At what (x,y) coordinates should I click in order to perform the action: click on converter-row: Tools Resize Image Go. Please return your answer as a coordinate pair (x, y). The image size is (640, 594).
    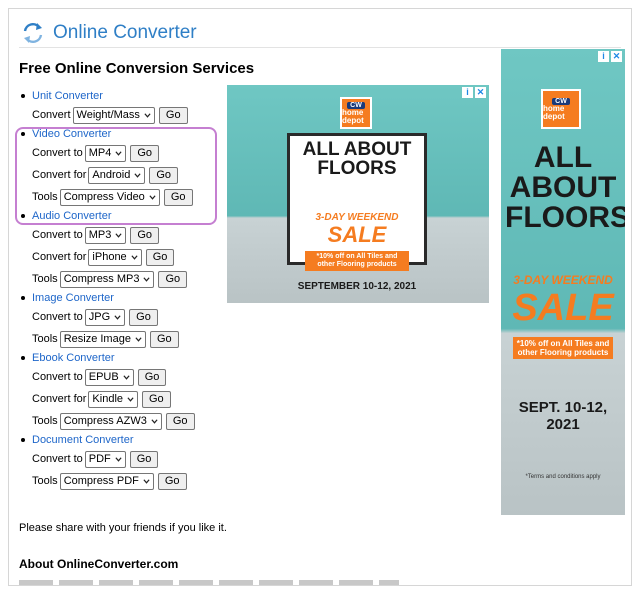
    Looking at the image, I should click on (124, 339).